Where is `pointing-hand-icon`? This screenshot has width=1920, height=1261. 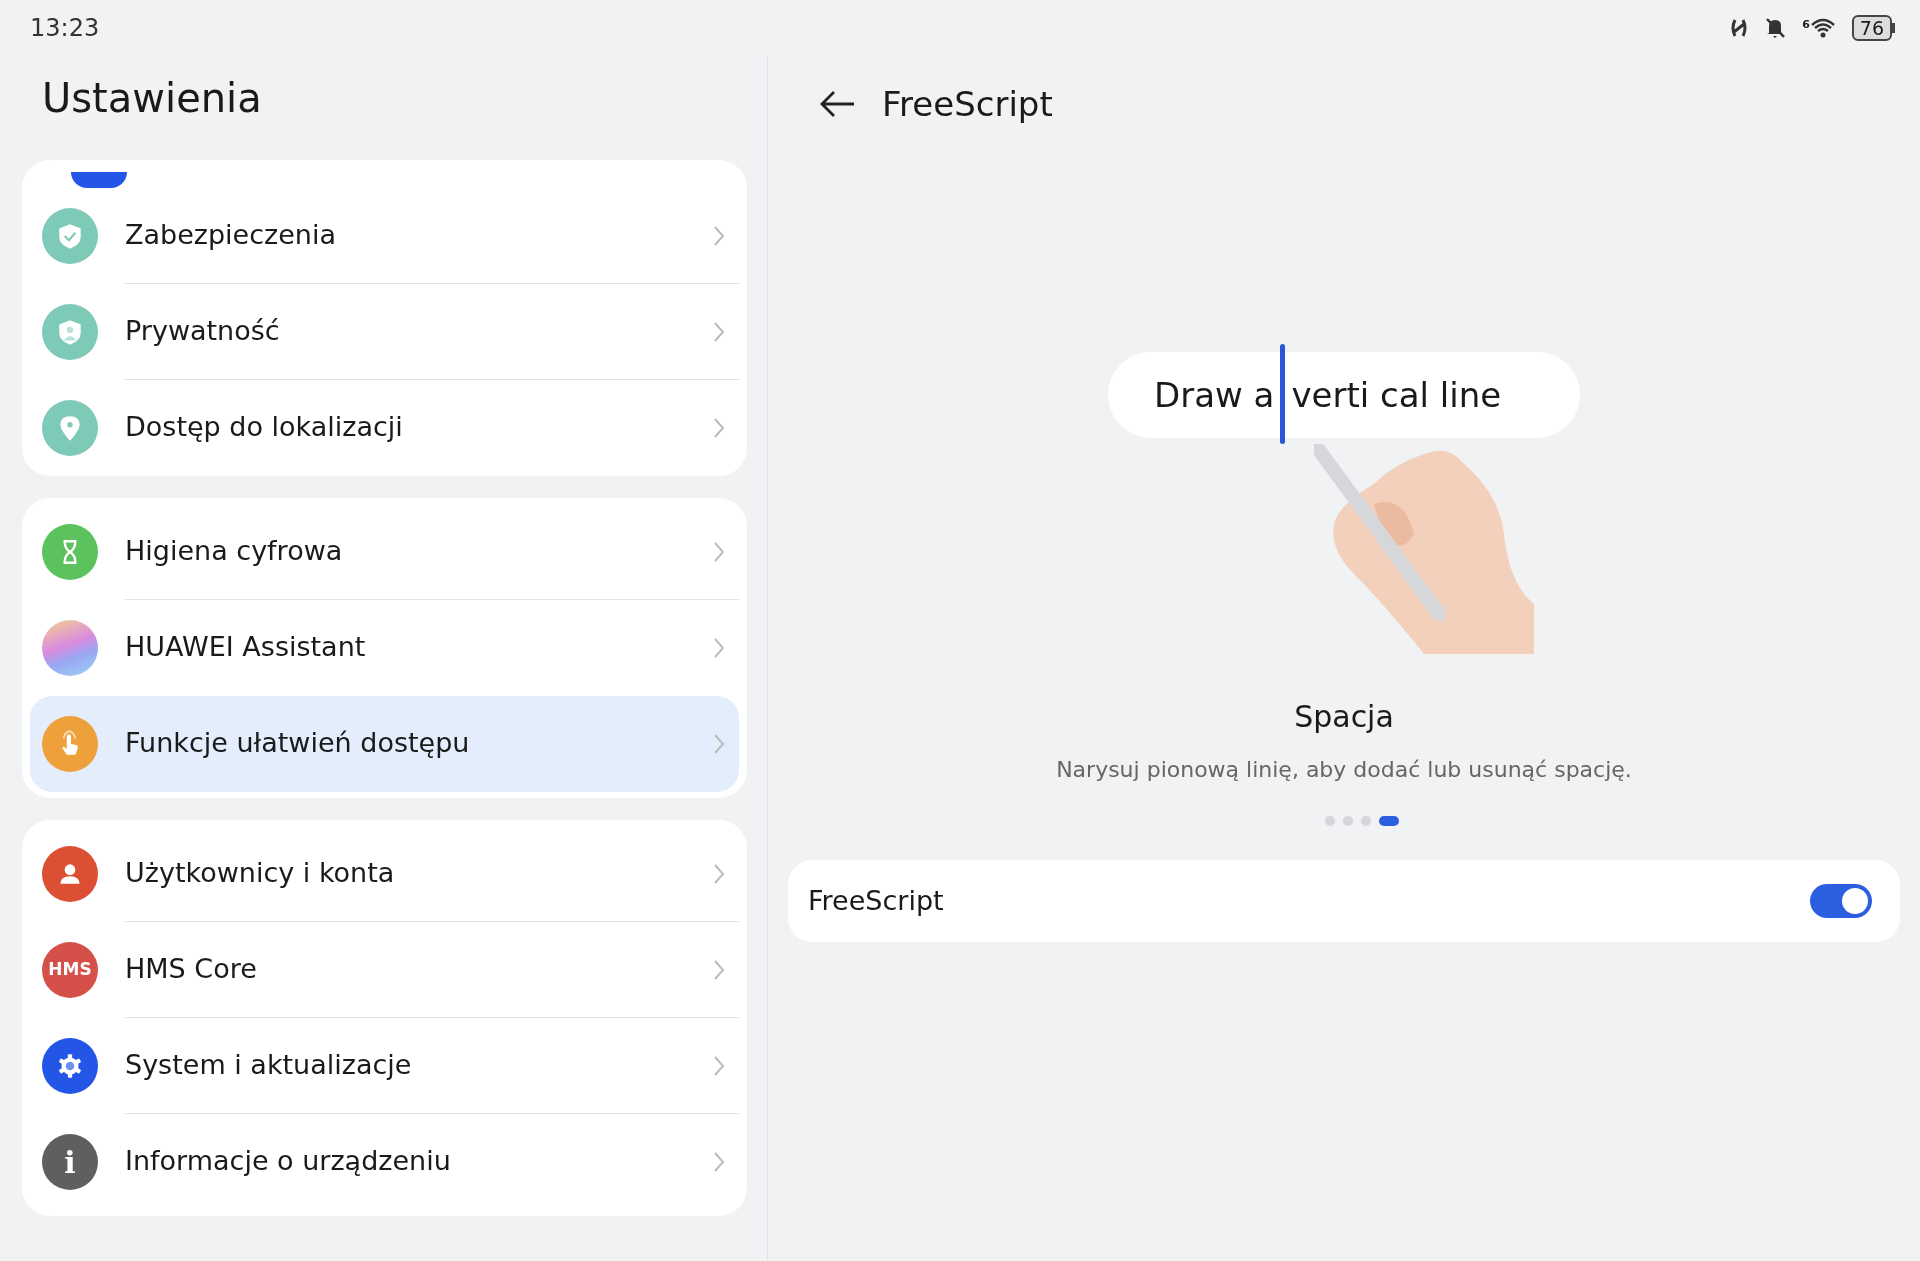 pointing-hand-icon is located at coordinates (70, 744).